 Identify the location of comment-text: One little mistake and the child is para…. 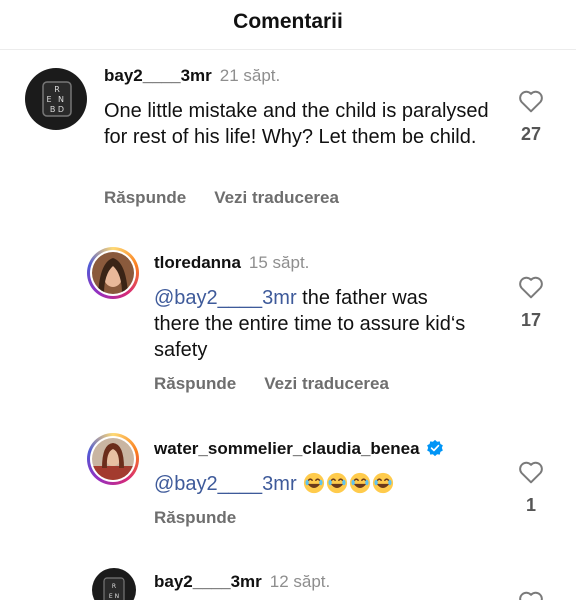
(296, 124).